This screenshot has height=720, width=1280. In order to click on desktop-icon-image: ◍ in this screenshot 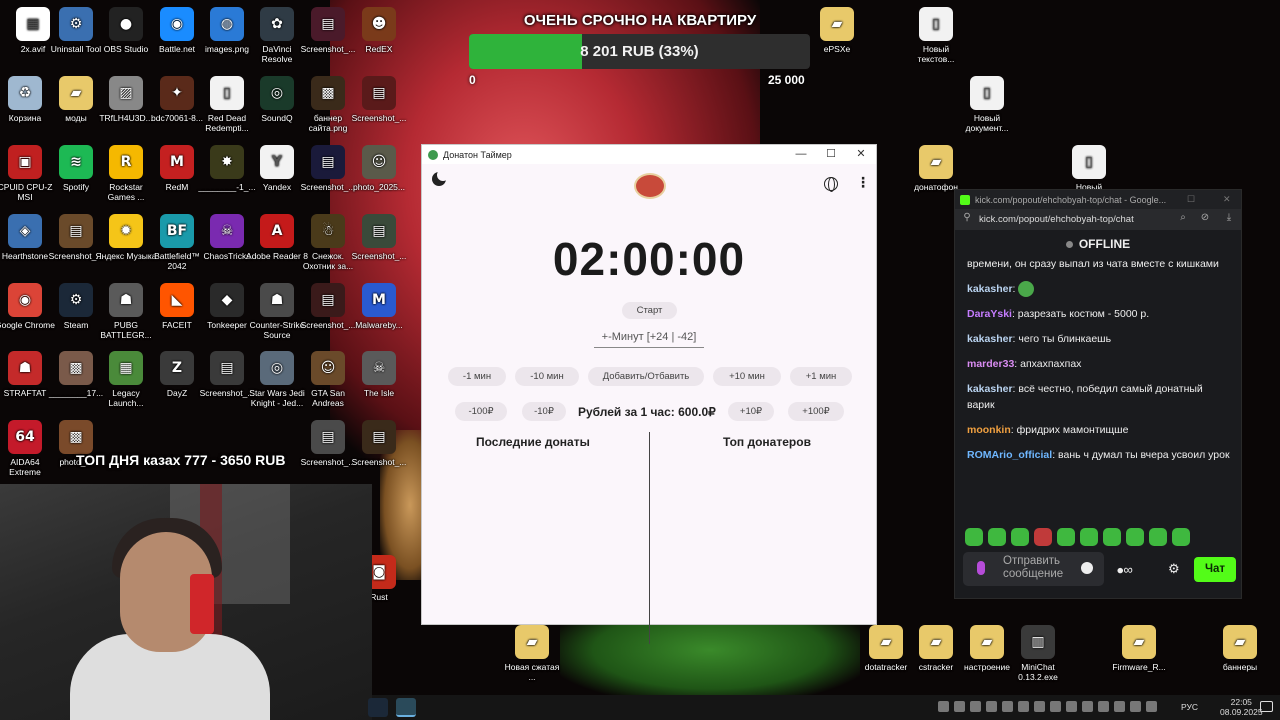, I will do `click(227, 24)`.